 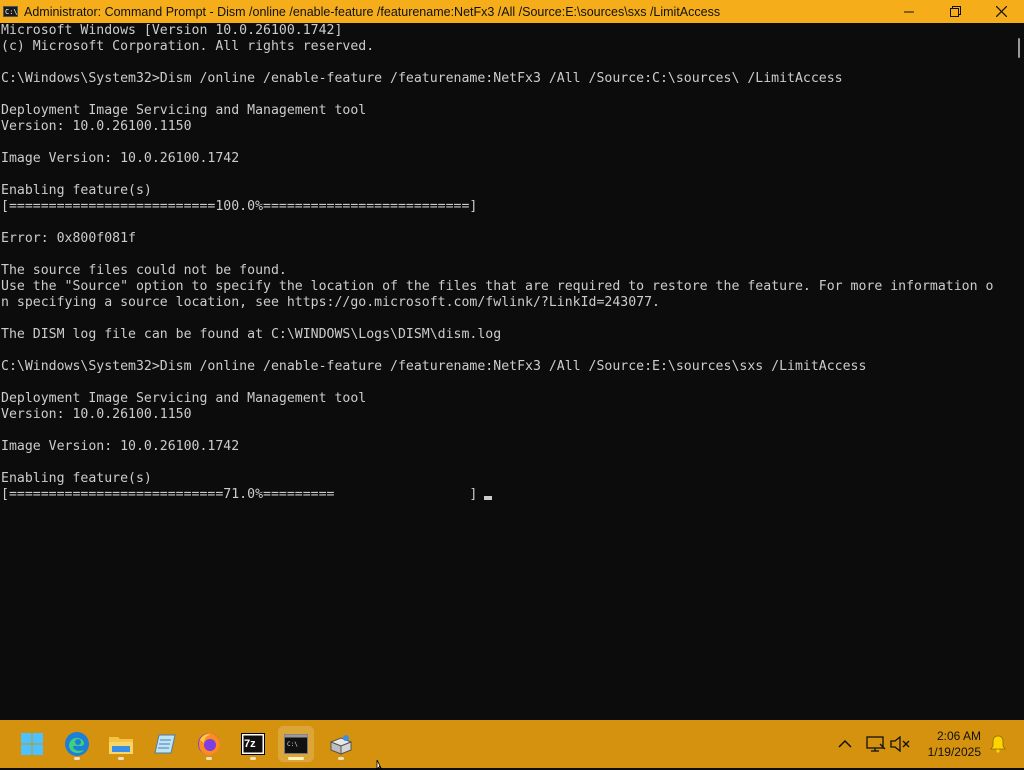 I want to click on taskbar-command-prompt: C:\, so click(x=296, y=744).